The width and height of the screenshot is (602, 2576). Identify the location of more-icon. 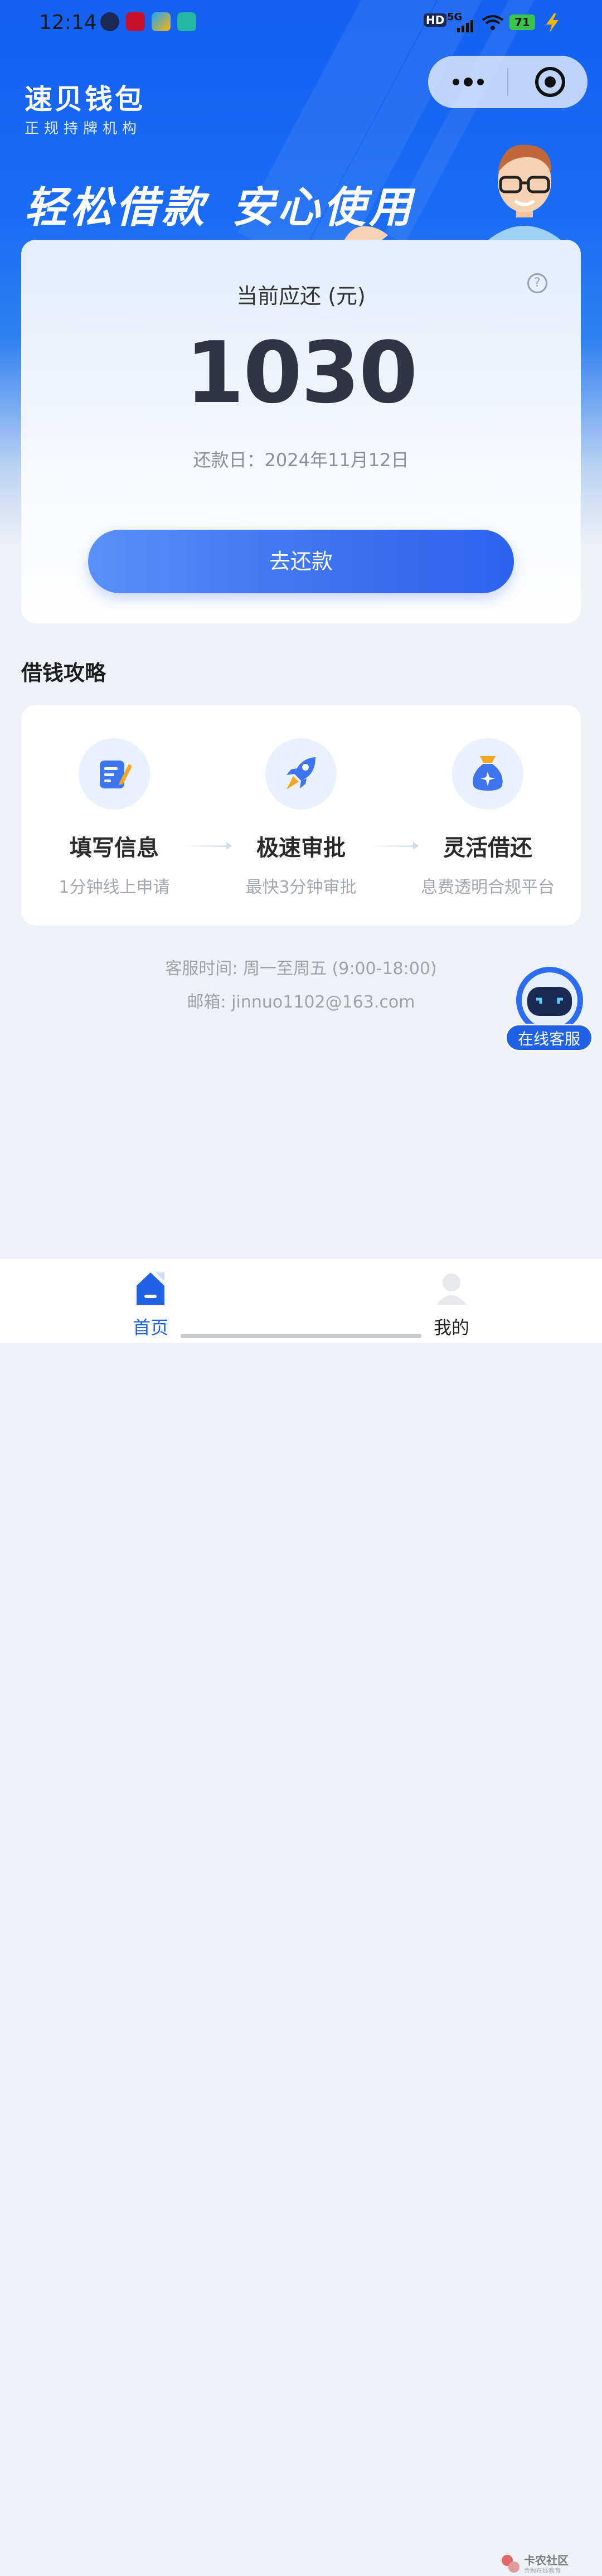
(468, 81).